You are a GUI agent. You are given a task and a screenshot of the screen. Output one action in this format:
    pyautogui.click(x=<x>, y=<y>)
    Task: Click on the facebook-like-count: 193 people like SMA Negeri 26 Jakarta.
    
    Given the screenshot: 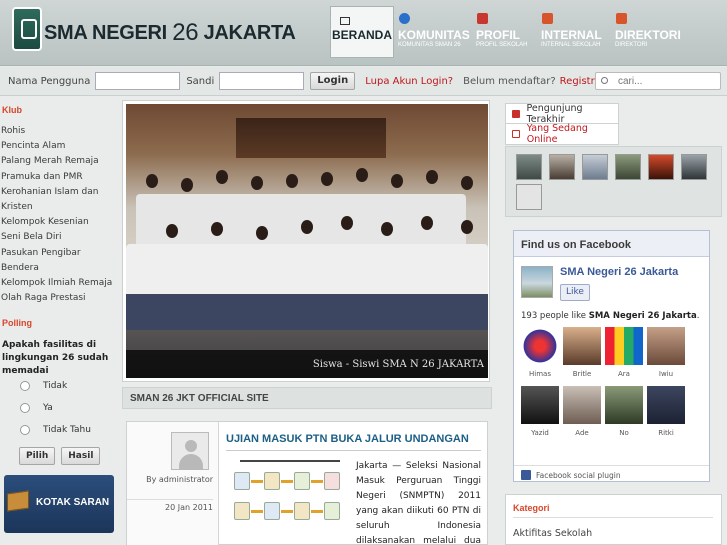 What is the action you would take?
    pyautogui.click(x=610, y=316)
    